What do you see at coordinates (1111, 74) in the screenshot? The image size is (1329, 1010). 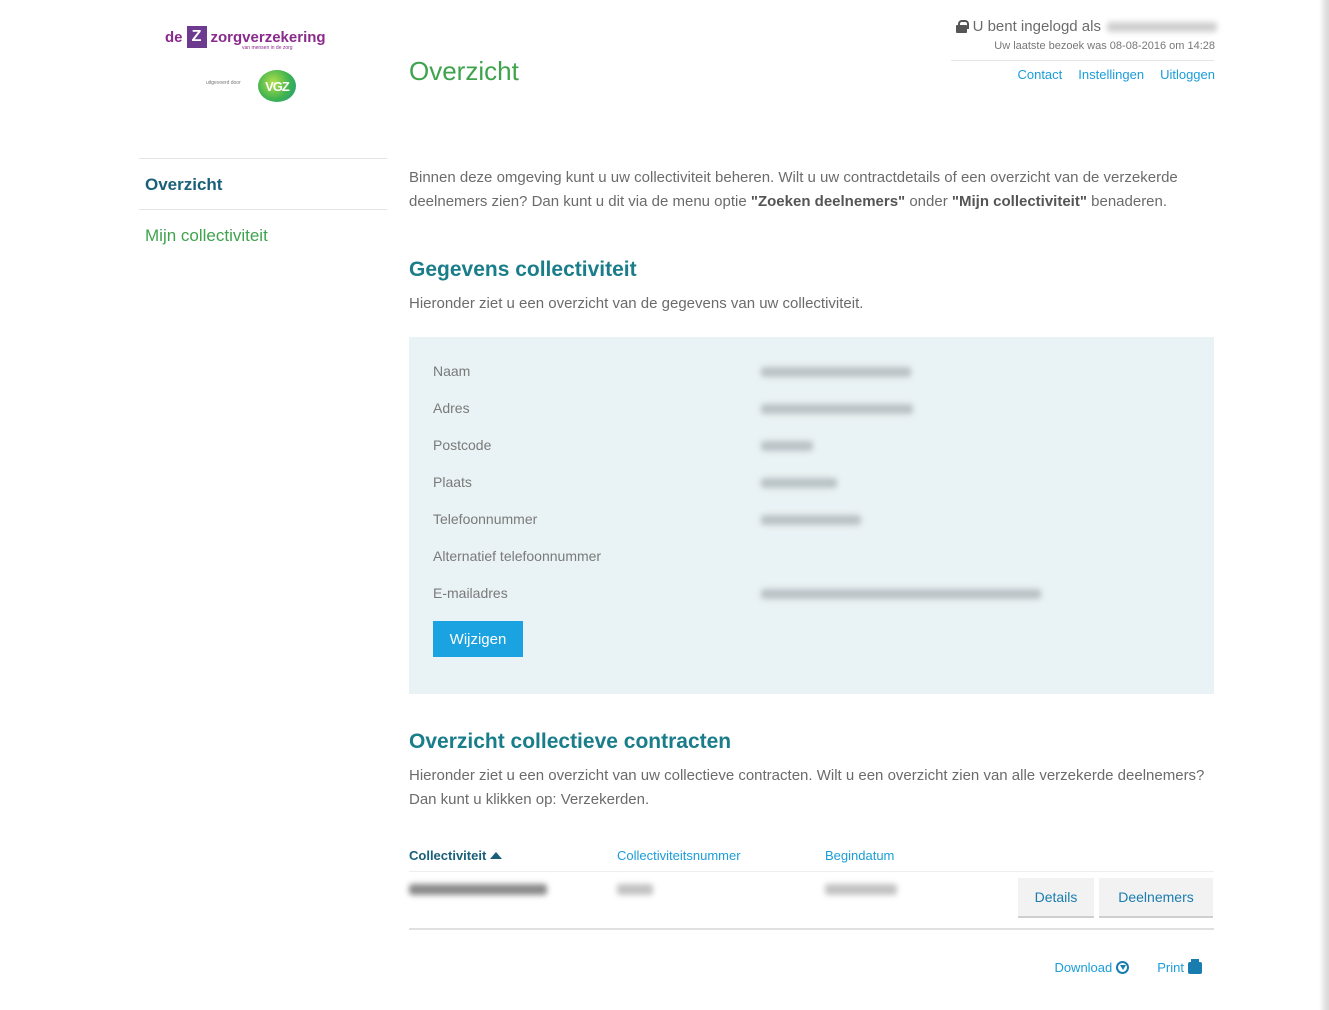 I see `settings-link: Instellingen` at bounding box center [1111, 74].